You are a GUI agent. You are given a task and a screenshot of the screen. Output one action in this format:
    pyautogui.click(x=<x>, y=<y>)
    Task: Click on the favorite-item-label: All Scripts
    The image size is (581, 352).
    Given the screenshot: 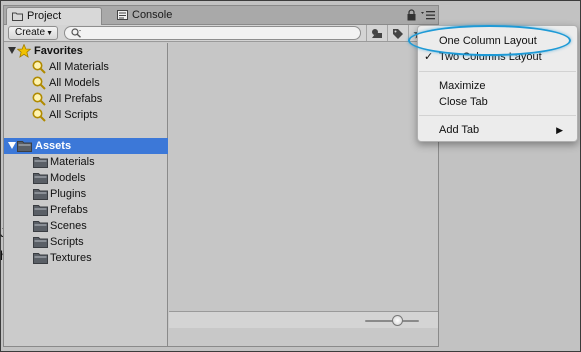 What is the action you would take?
    pyautogui.click(x=73, y=115)
    